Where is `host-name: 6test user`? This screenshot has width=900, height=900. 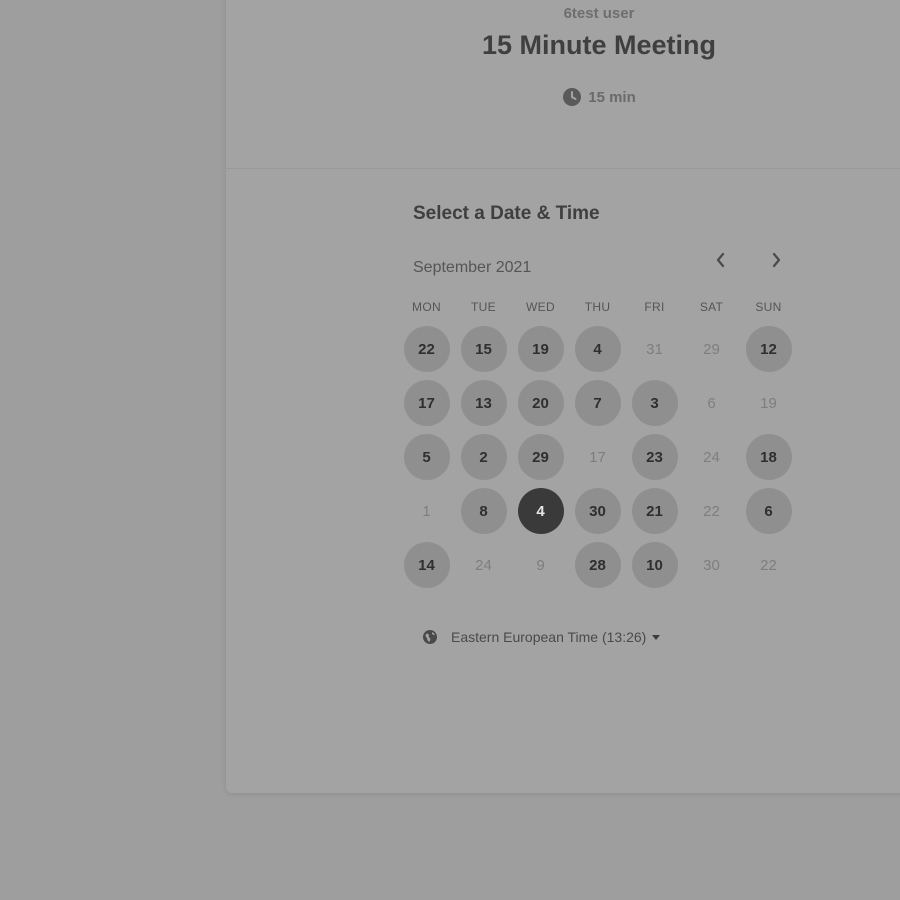
host-name: 6test user is located at coordinates (599, 13).